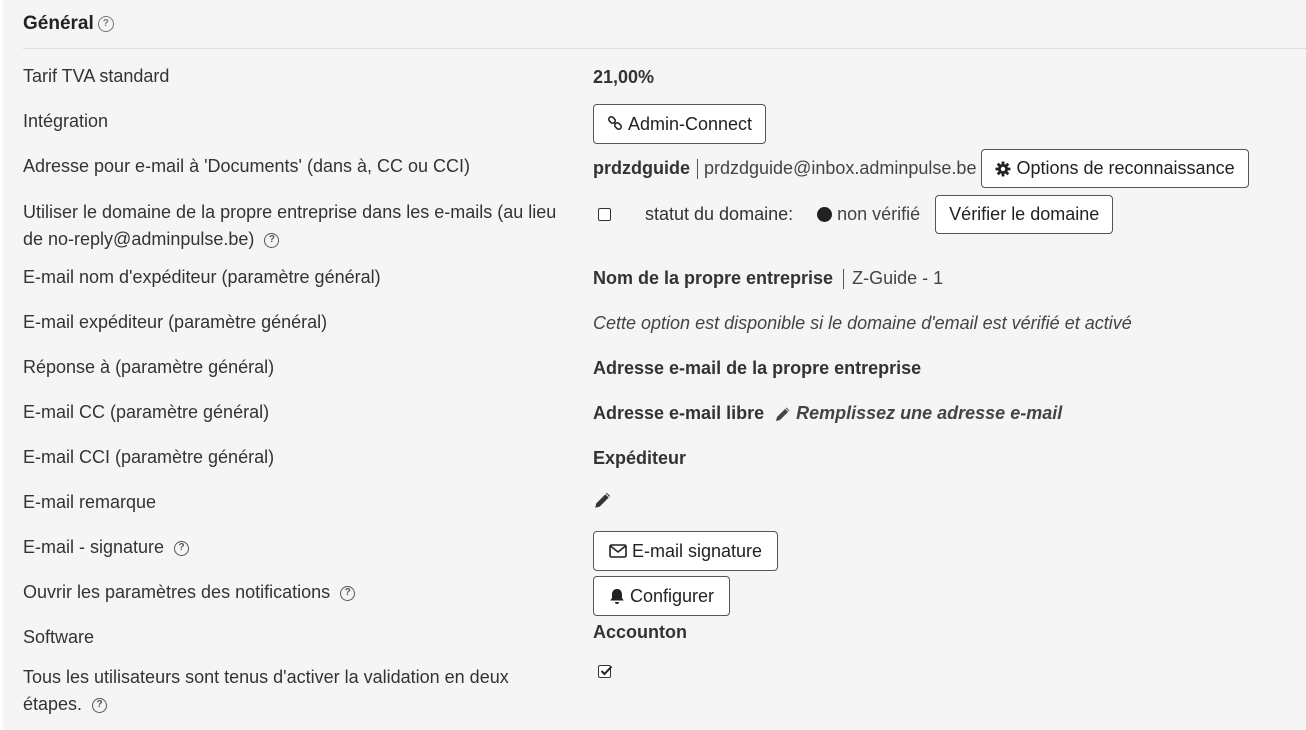 The width and height of the screenshot is (1306, 730). I want to click on bell-icon, so click(617, 596).